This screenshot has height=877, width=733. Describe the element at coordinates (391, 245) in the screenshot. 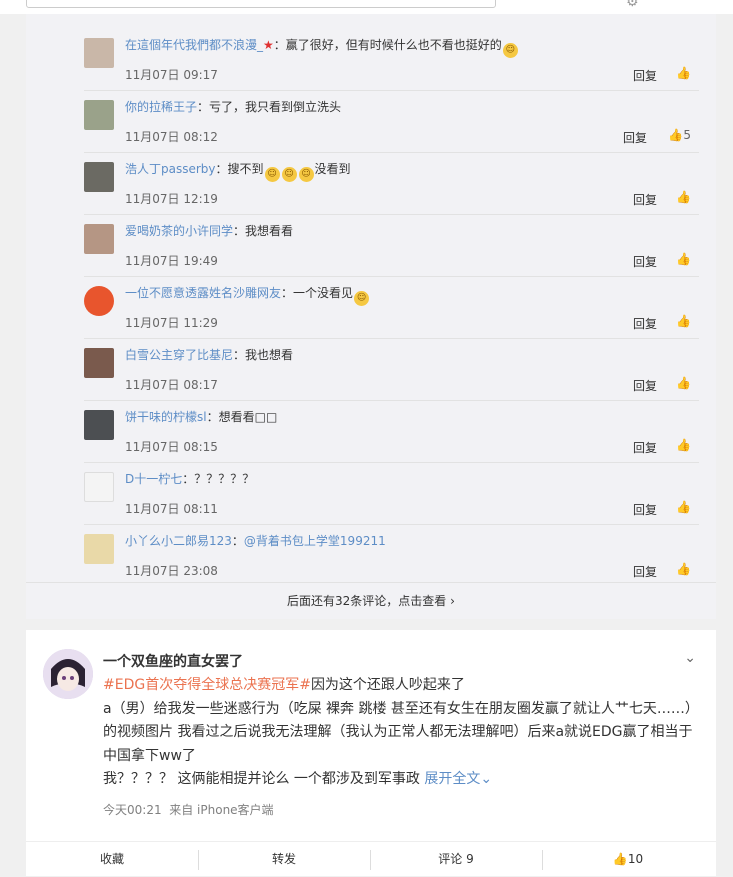

I see `comment-item: 爱喝奶茶的小许同学：我想看看 11月07日 19:49 回复 👍` at that location.